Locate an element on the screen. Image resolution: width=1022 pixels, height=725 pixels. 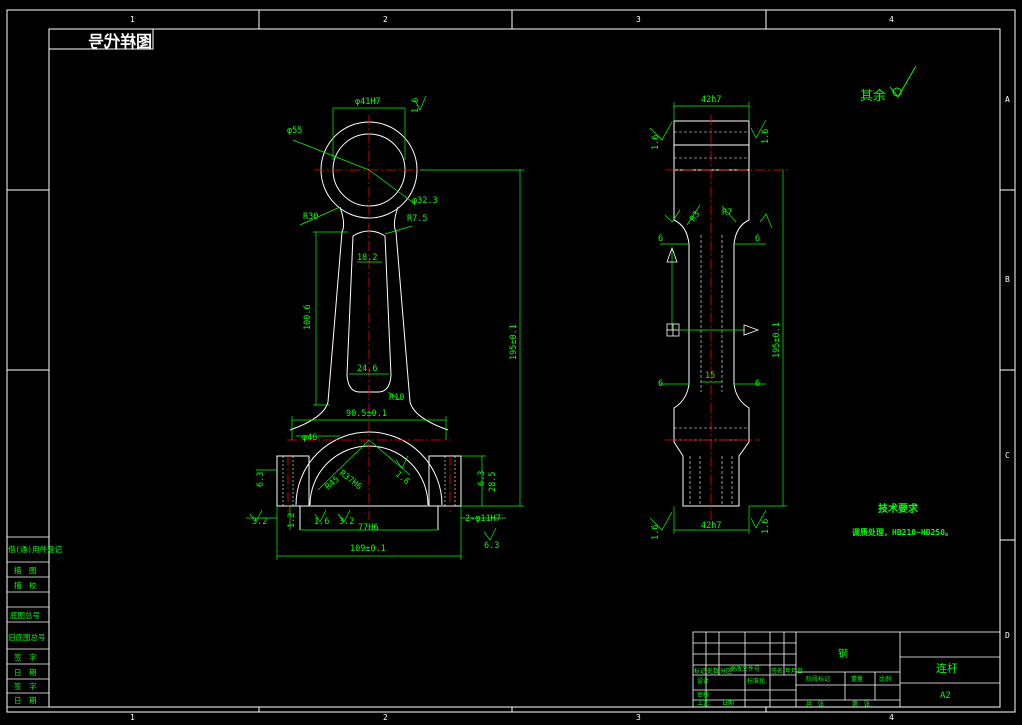
margin-cell-8: 签 字 is located at coordinates (25, 686).